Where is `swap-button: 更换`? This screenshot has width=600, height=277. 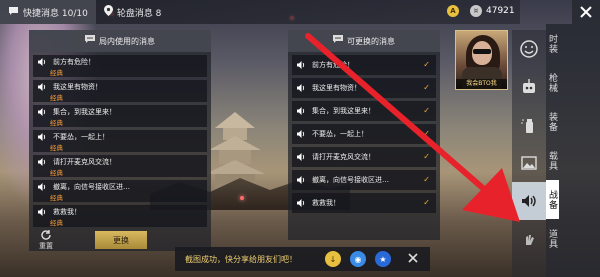
swap-button: 更换 is located at coordinates (121, 240).